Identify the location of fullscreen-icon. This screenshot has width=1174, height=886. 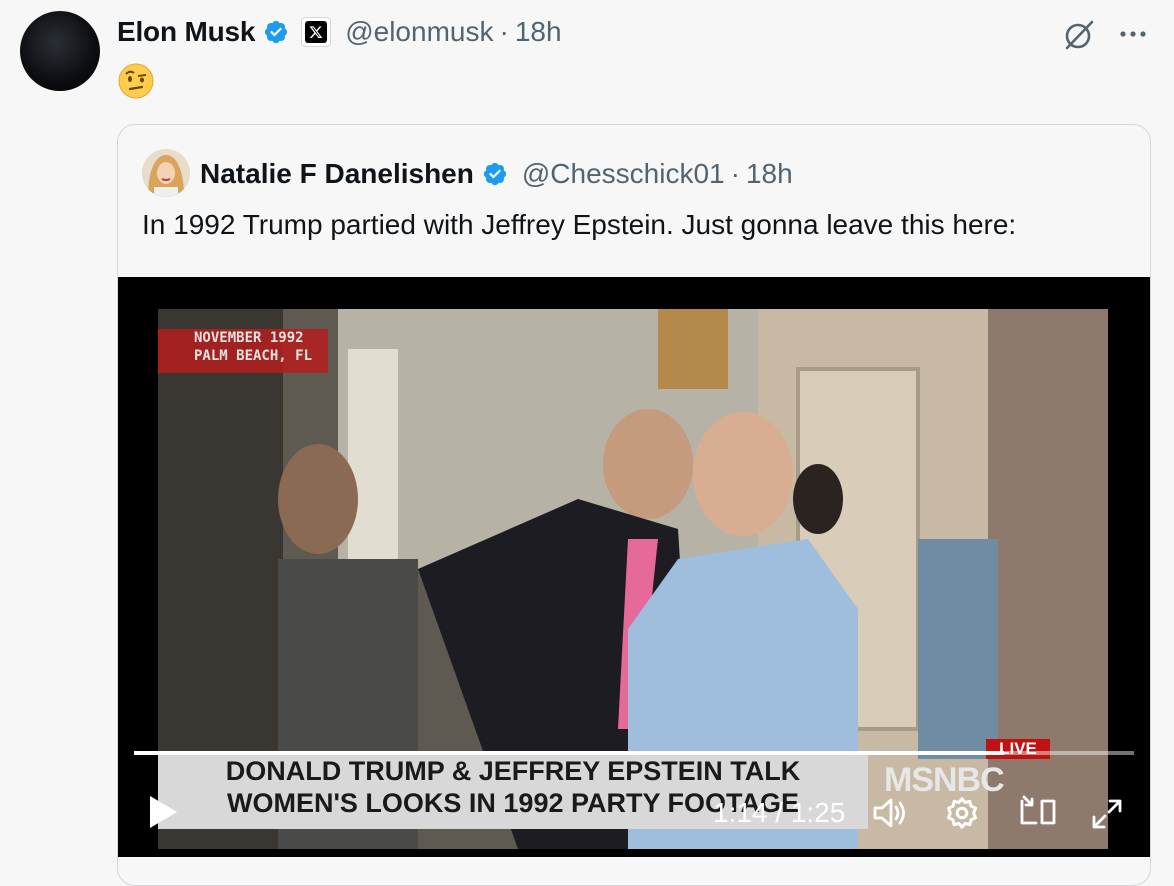
(1107, 816).